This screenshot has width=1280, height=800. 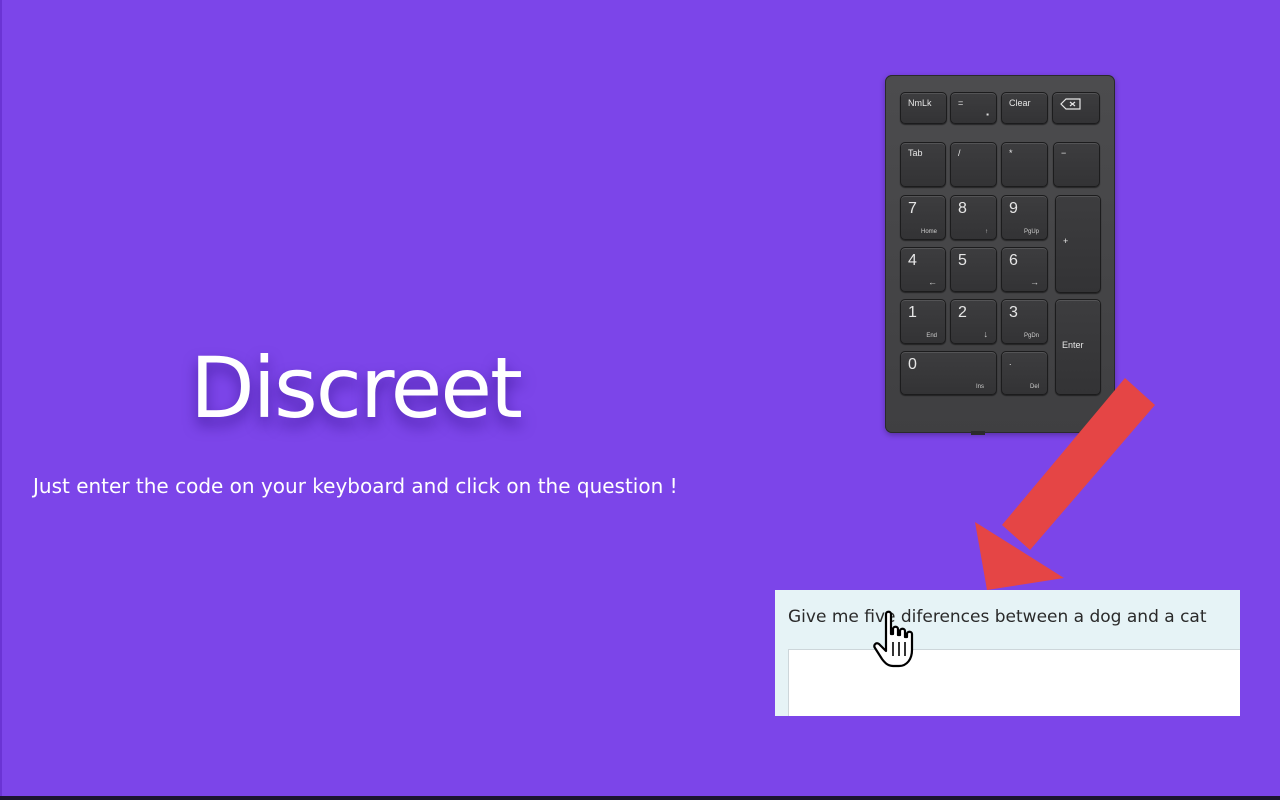 I want to click on key-label: −, so click(x=1064, y=153).